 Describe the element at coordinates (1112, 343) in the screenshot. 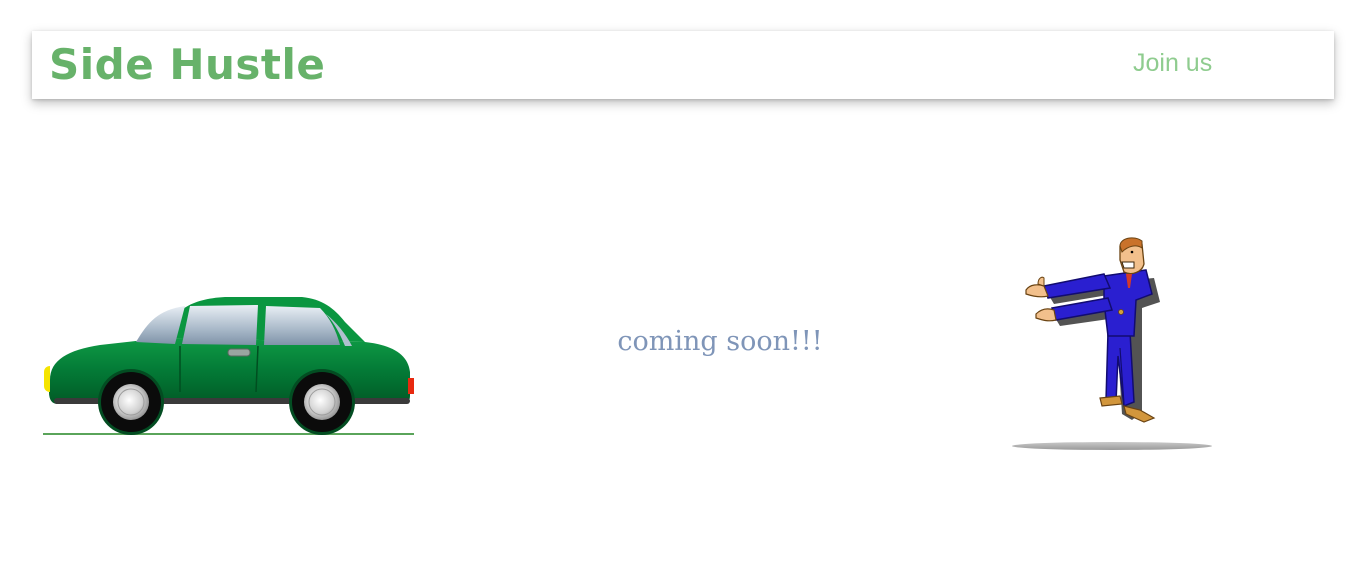

I see `presenting-man-image` at that location.